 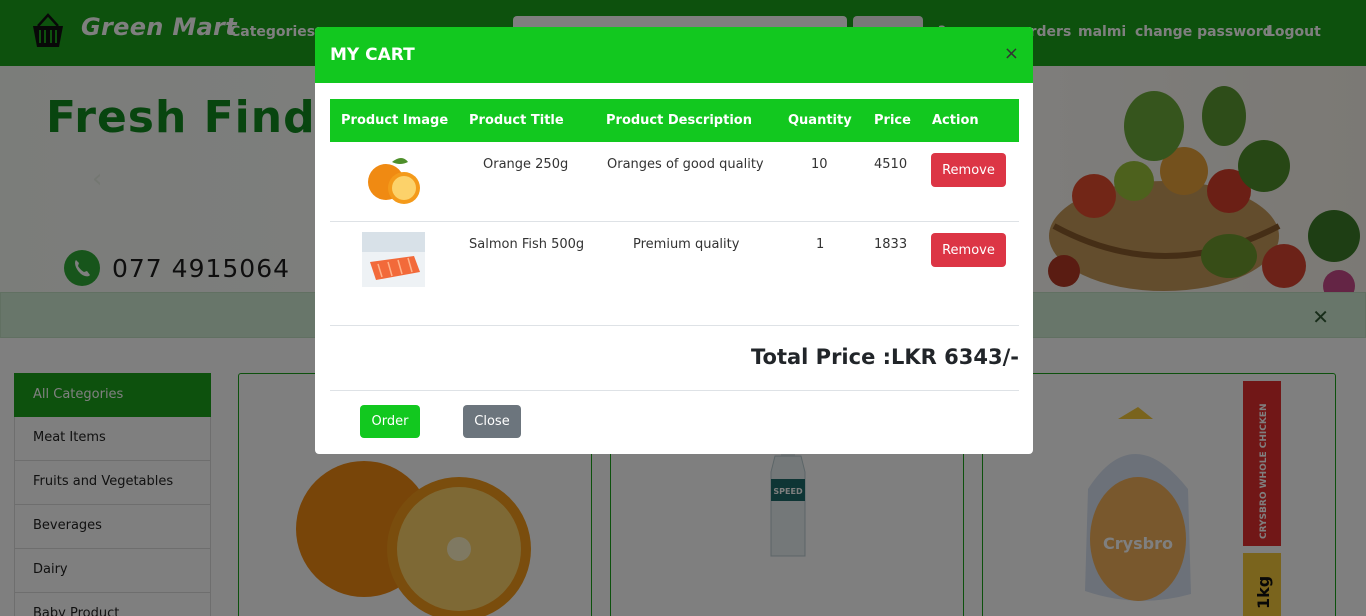 I want to click on cell-quantity: 1, so click(x=820, y=244).